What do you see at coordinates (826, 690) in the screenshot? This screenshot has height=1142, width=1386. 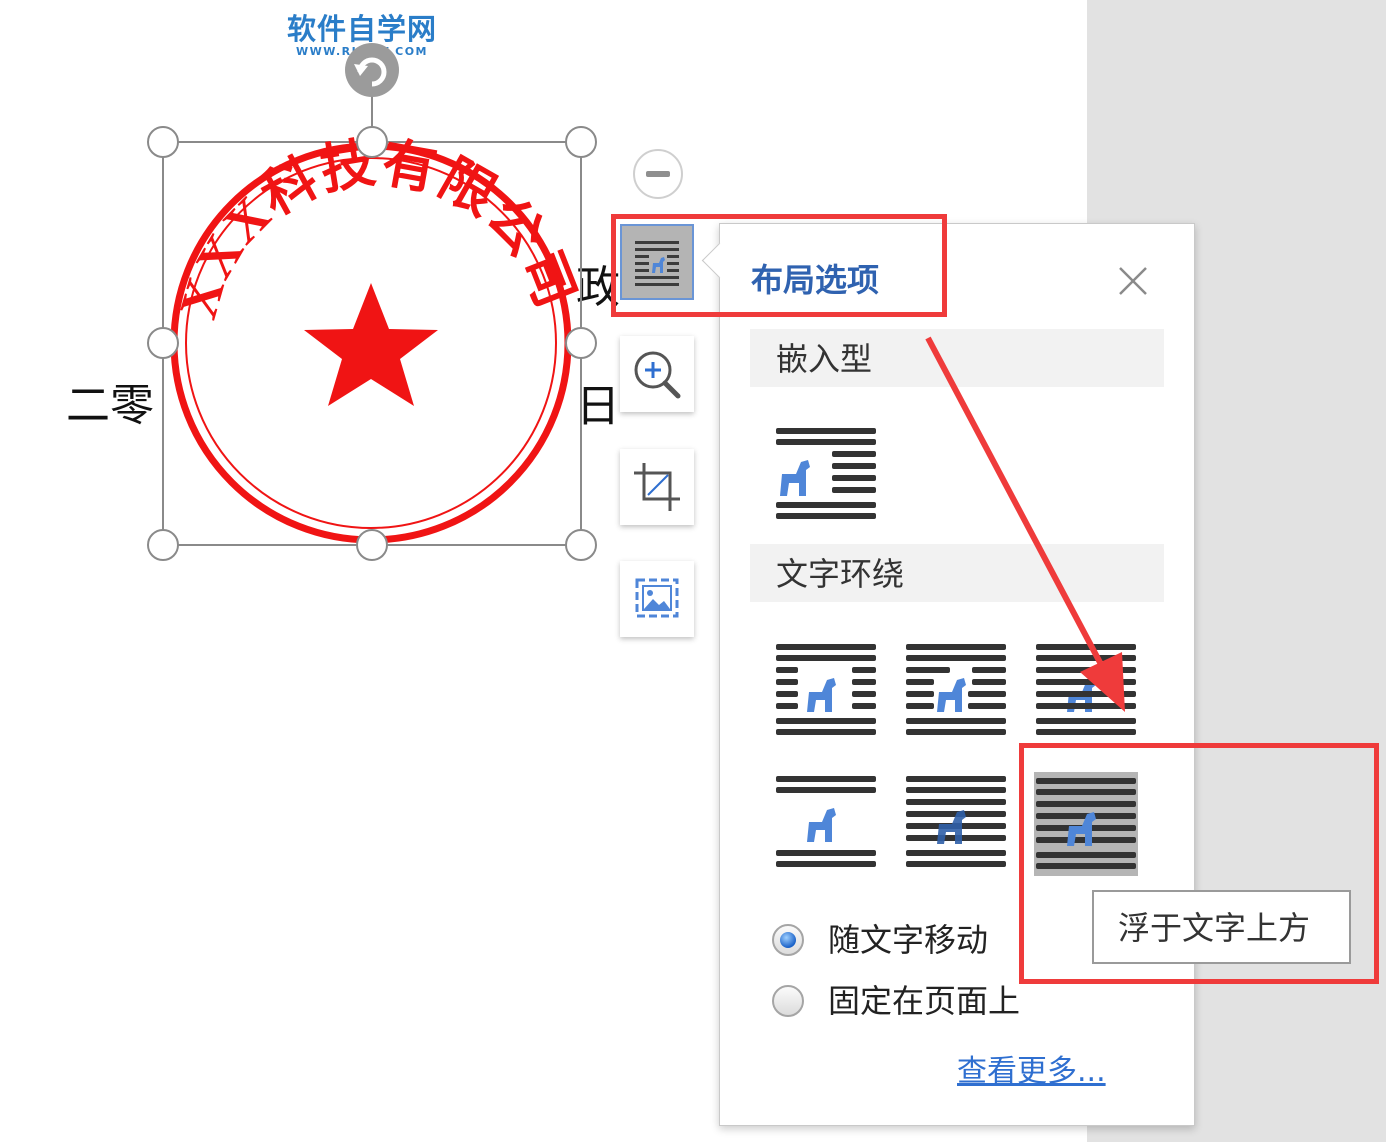 I see `wrap-square-icon` at bounding box center [826, 690].